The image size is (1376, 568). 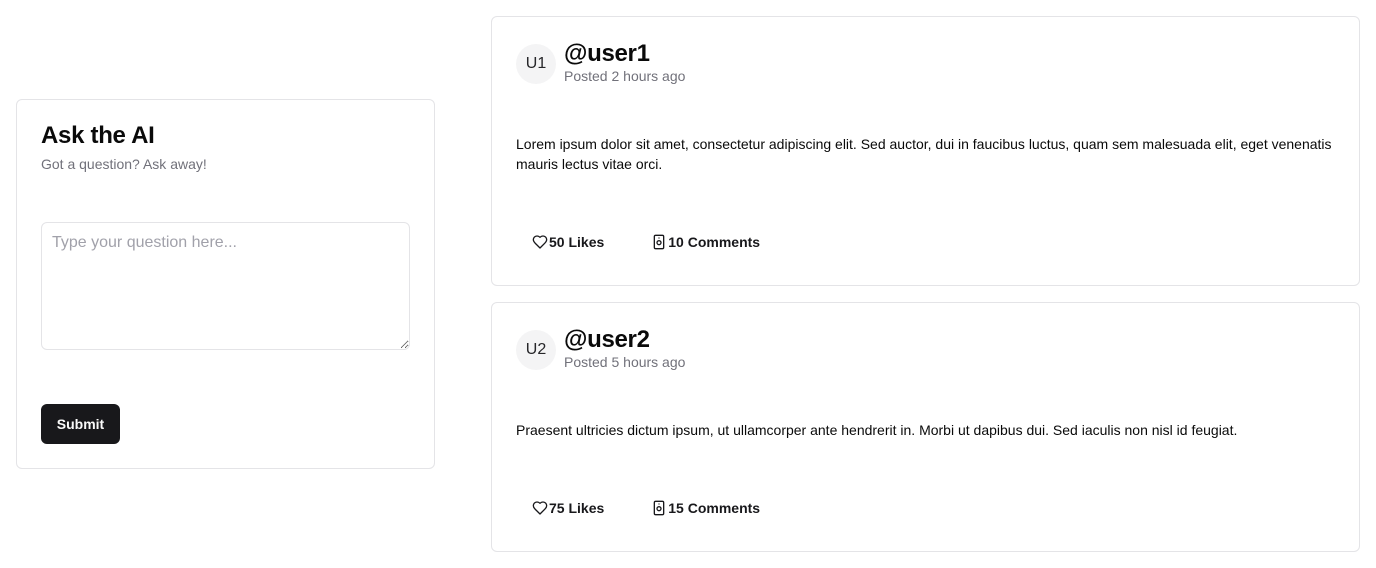 What do you see at coordinates (714, 508) in the screenshot?
I see `comment-count-label: 15 Comments` at bounding box center [714, 508].